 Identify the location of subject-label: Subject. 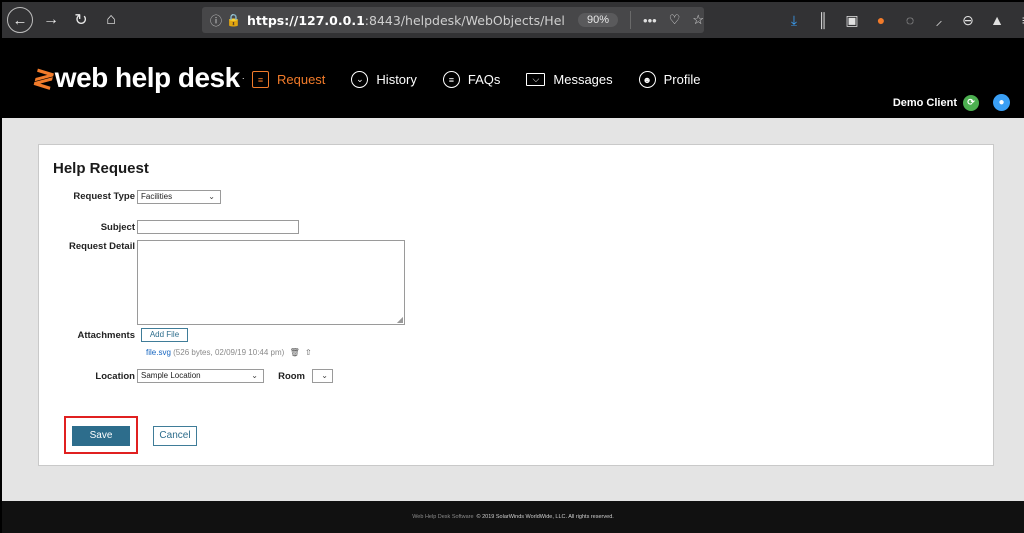
(117, 227).